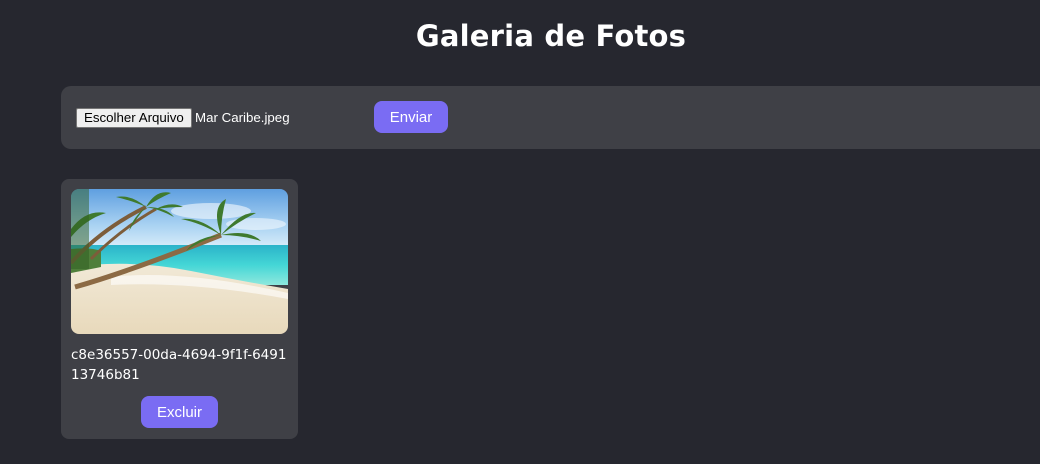 The height and width of the screenshot is (464, 1040). I want to click on send-button: Enviar, so click(411, 117).